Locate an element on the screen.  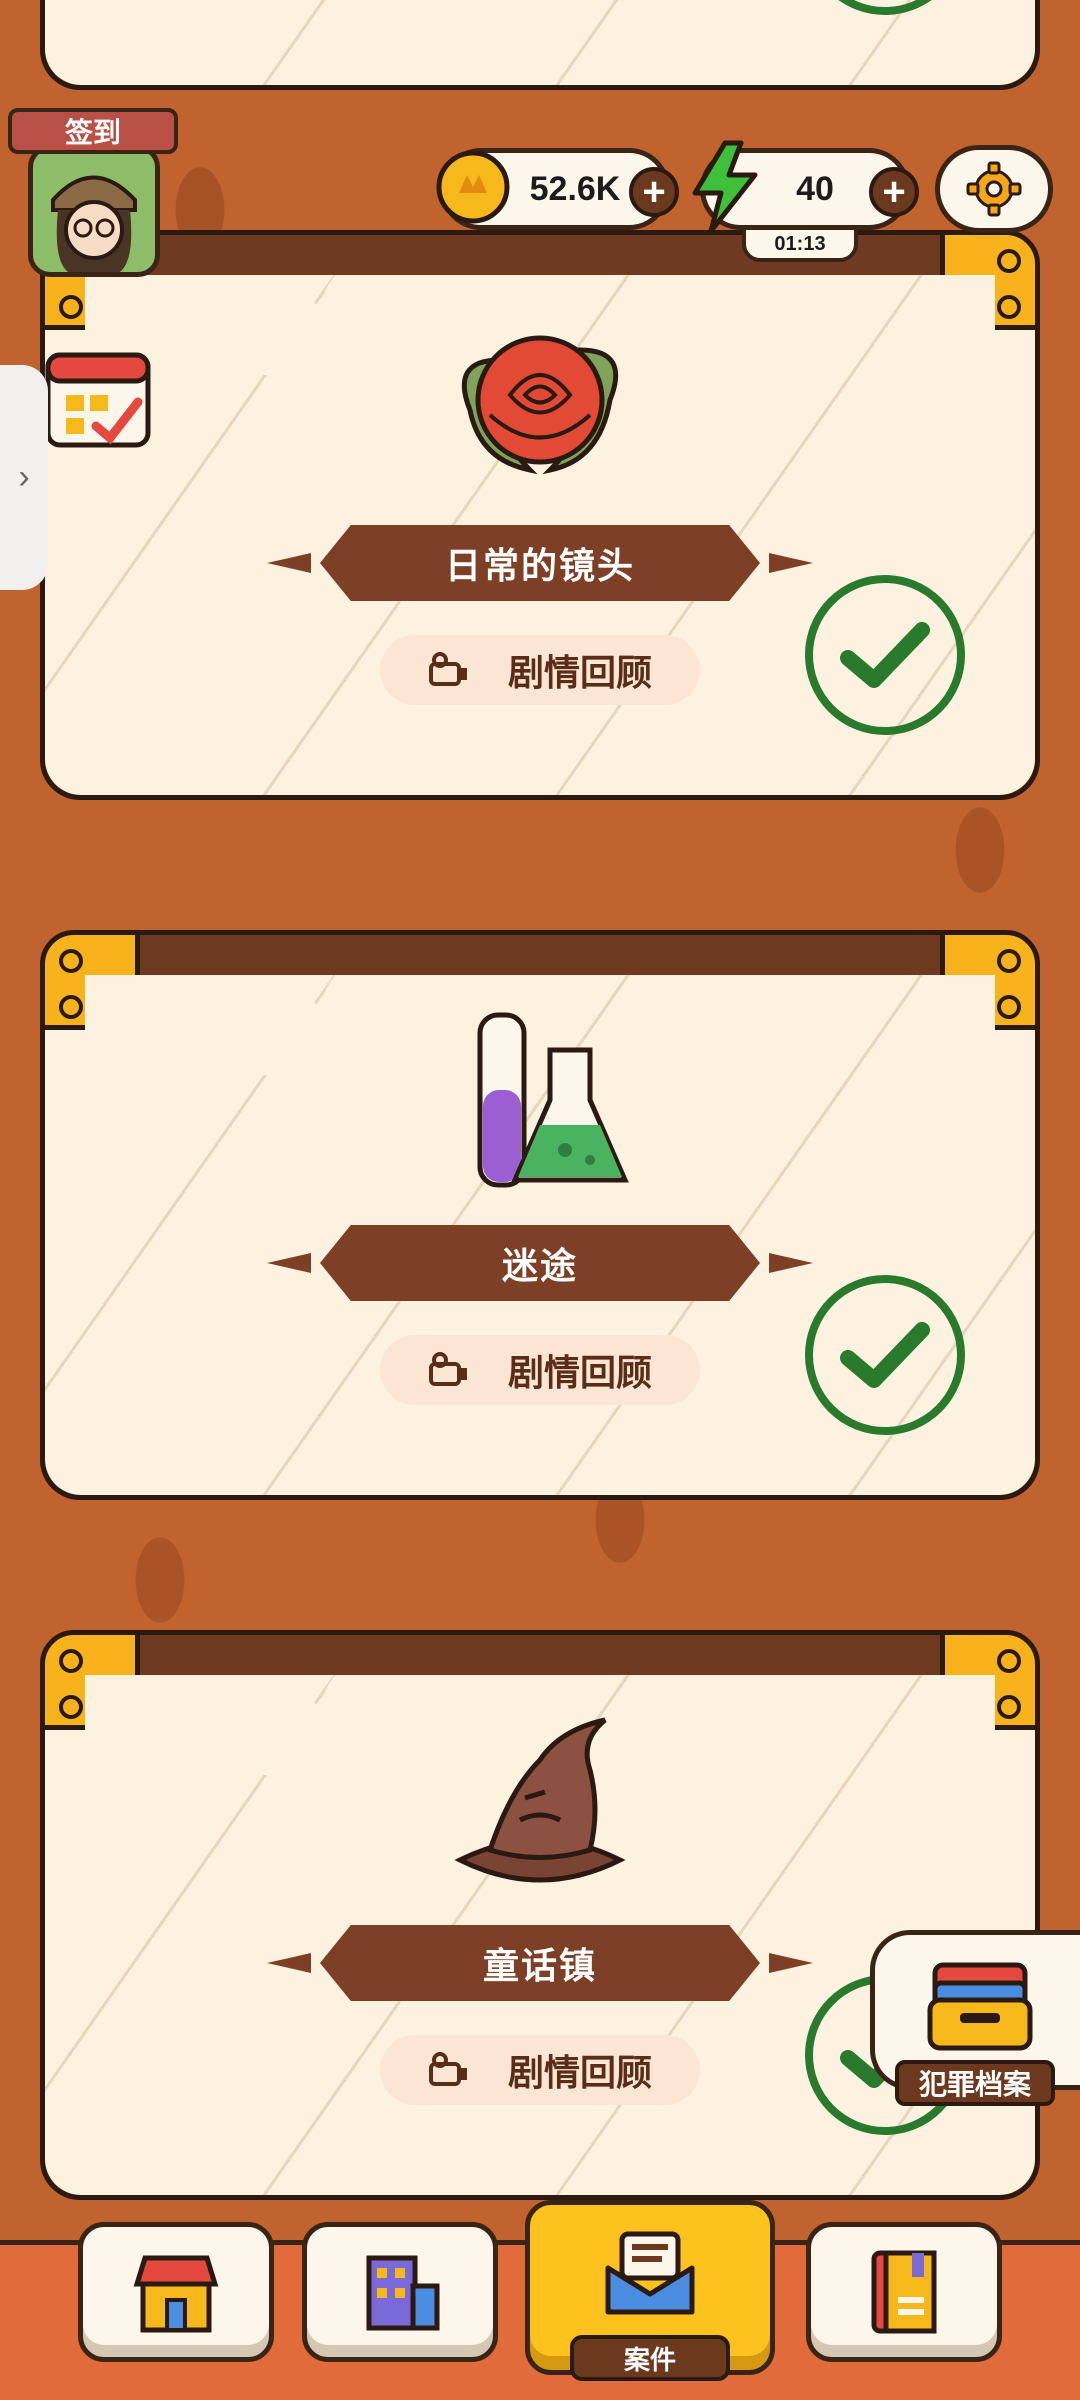
add-energy-button: + is located at coordinates (894, 192).